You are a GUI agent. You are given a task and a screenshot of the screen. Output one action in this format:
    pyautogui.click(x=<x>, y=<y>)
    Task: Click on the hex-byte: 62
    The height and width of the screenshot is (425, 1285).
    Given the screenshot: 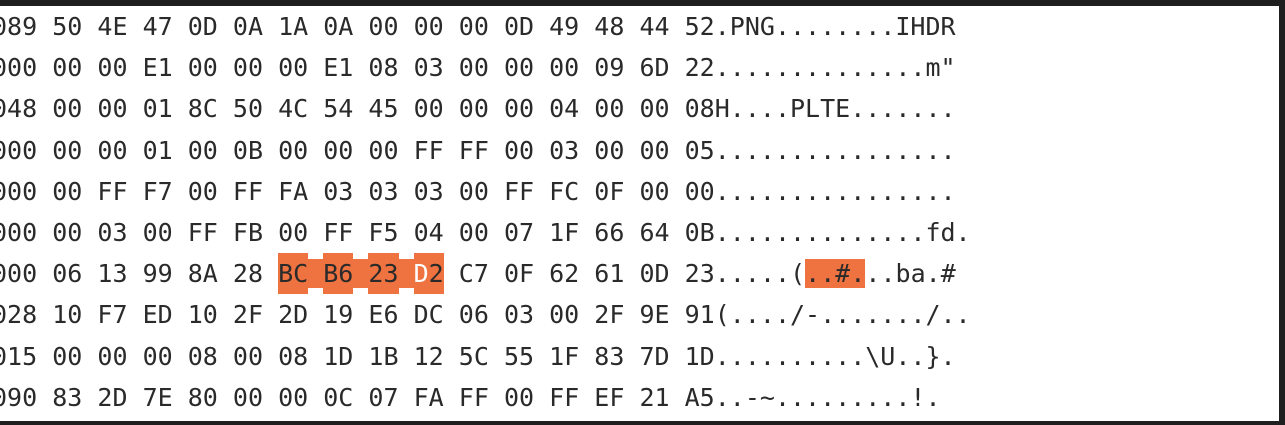 What is the action you would take?
    pyautogui.click(x=564, y=273)
    